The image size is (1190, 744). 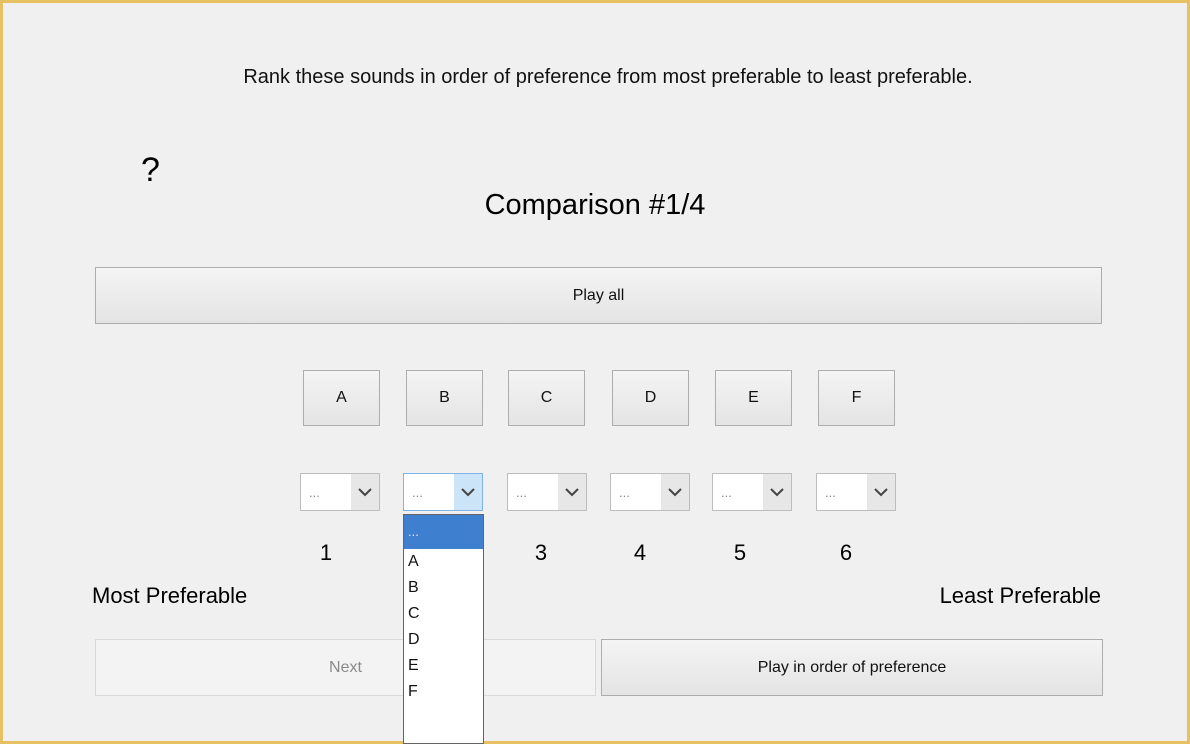 What do you see at coordinates (546, 398) in the screenshot?
I see `sound-c-button: C` at bounding box center [546, 398].